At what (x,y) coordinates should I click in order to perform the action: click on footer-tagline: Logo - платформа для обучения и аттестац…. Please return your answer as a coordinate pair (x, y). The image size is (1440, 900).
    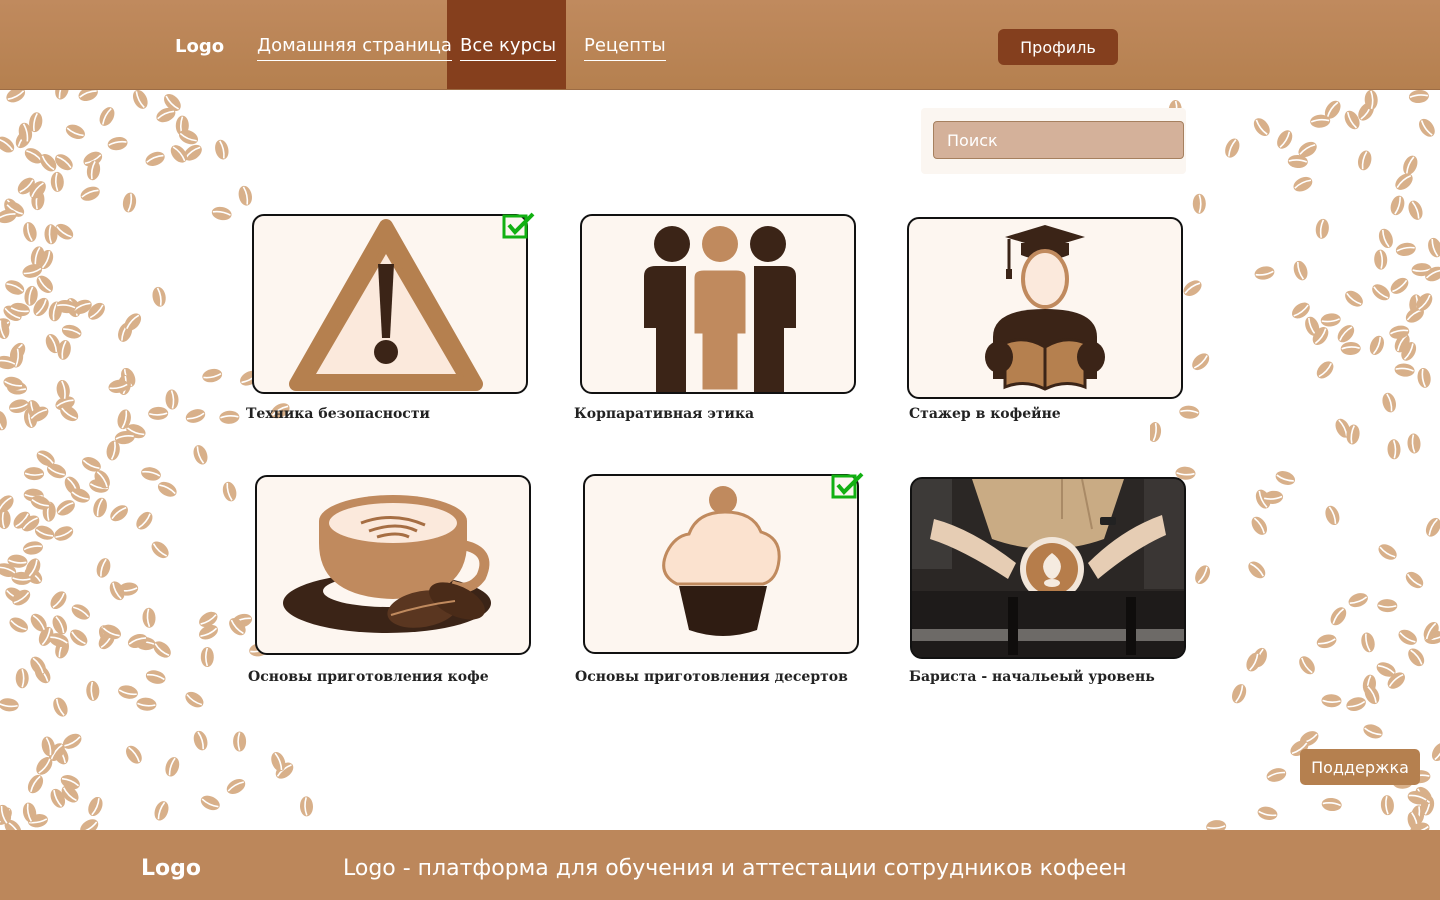
    Looking at the image, I should click on (735, 868).